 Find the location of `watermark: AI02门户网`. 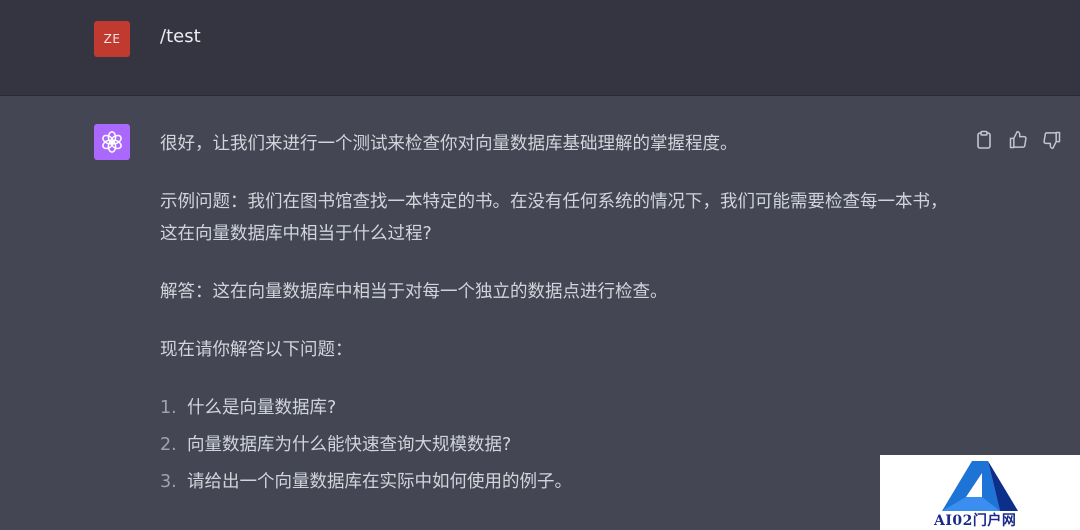

watermark: AI02门户网 is located at coordinates (980, 492).